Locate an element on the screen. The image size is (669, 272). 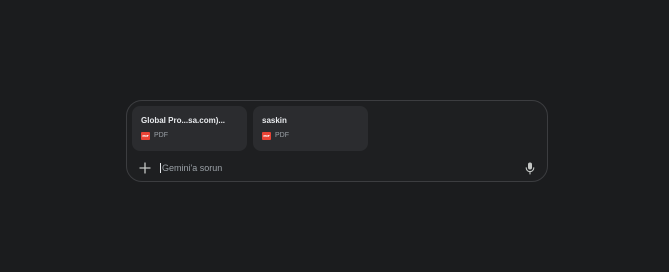
add-button is located at coordinates (145, 168).